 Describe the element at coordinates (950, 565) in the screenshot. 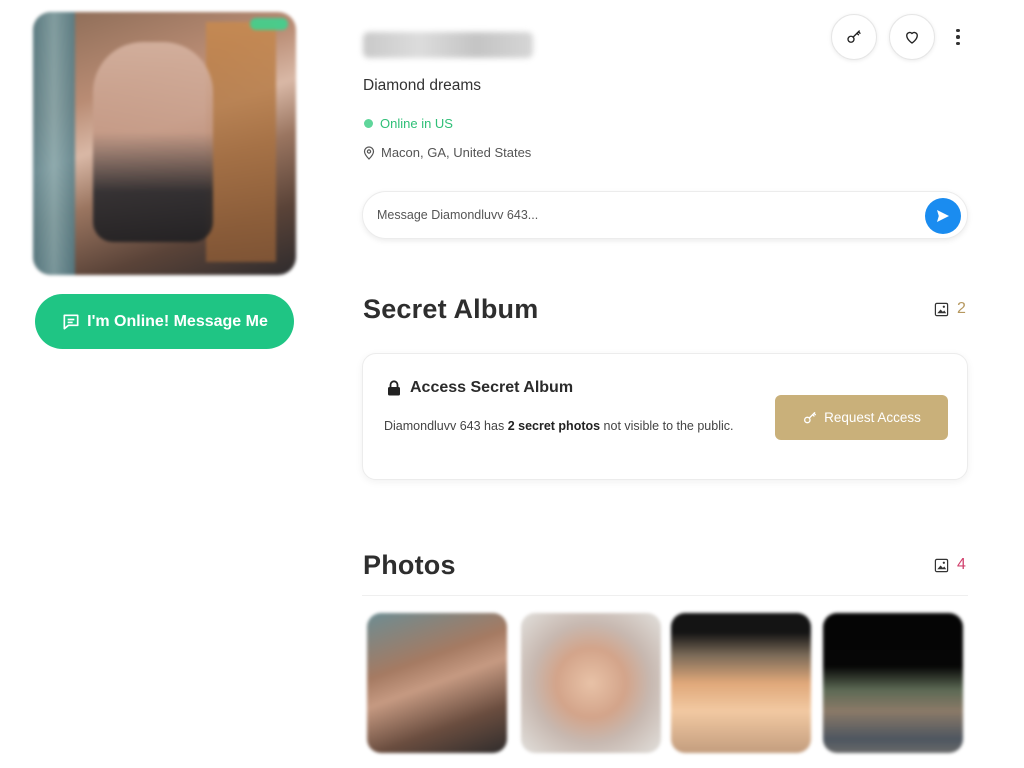

I see `photos-count: 4` at that location.